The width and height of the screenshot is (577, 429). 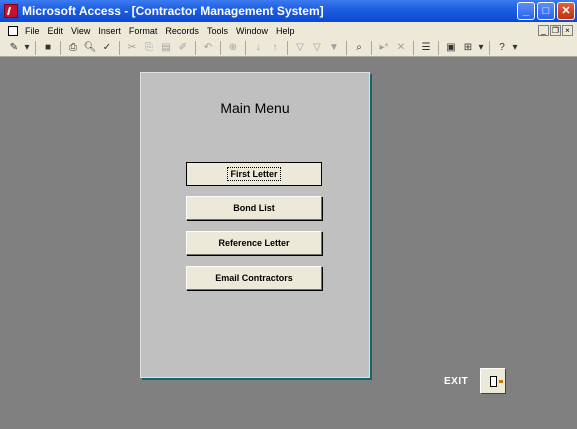 I want to click on new-object-dropdown-icon: ▾, so click(x=481, y=48).